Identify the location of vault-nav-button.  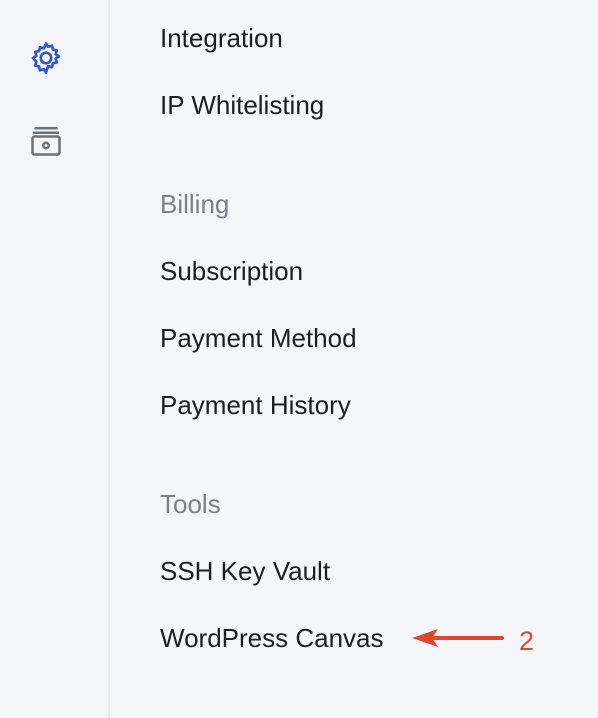
(46, 143).